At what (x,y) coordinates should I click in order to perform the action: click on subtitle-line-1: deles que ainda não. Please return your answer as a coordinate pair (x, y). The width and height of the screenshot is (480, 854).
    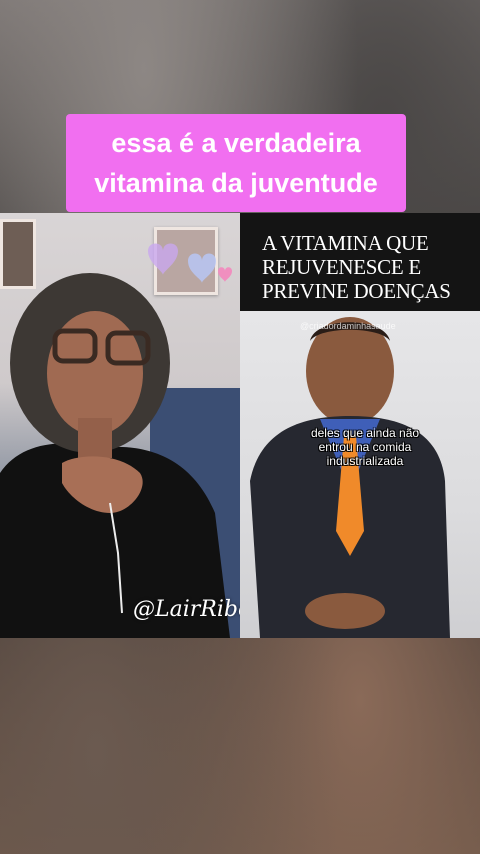
    Looking at the image, I should click on (365, 433).